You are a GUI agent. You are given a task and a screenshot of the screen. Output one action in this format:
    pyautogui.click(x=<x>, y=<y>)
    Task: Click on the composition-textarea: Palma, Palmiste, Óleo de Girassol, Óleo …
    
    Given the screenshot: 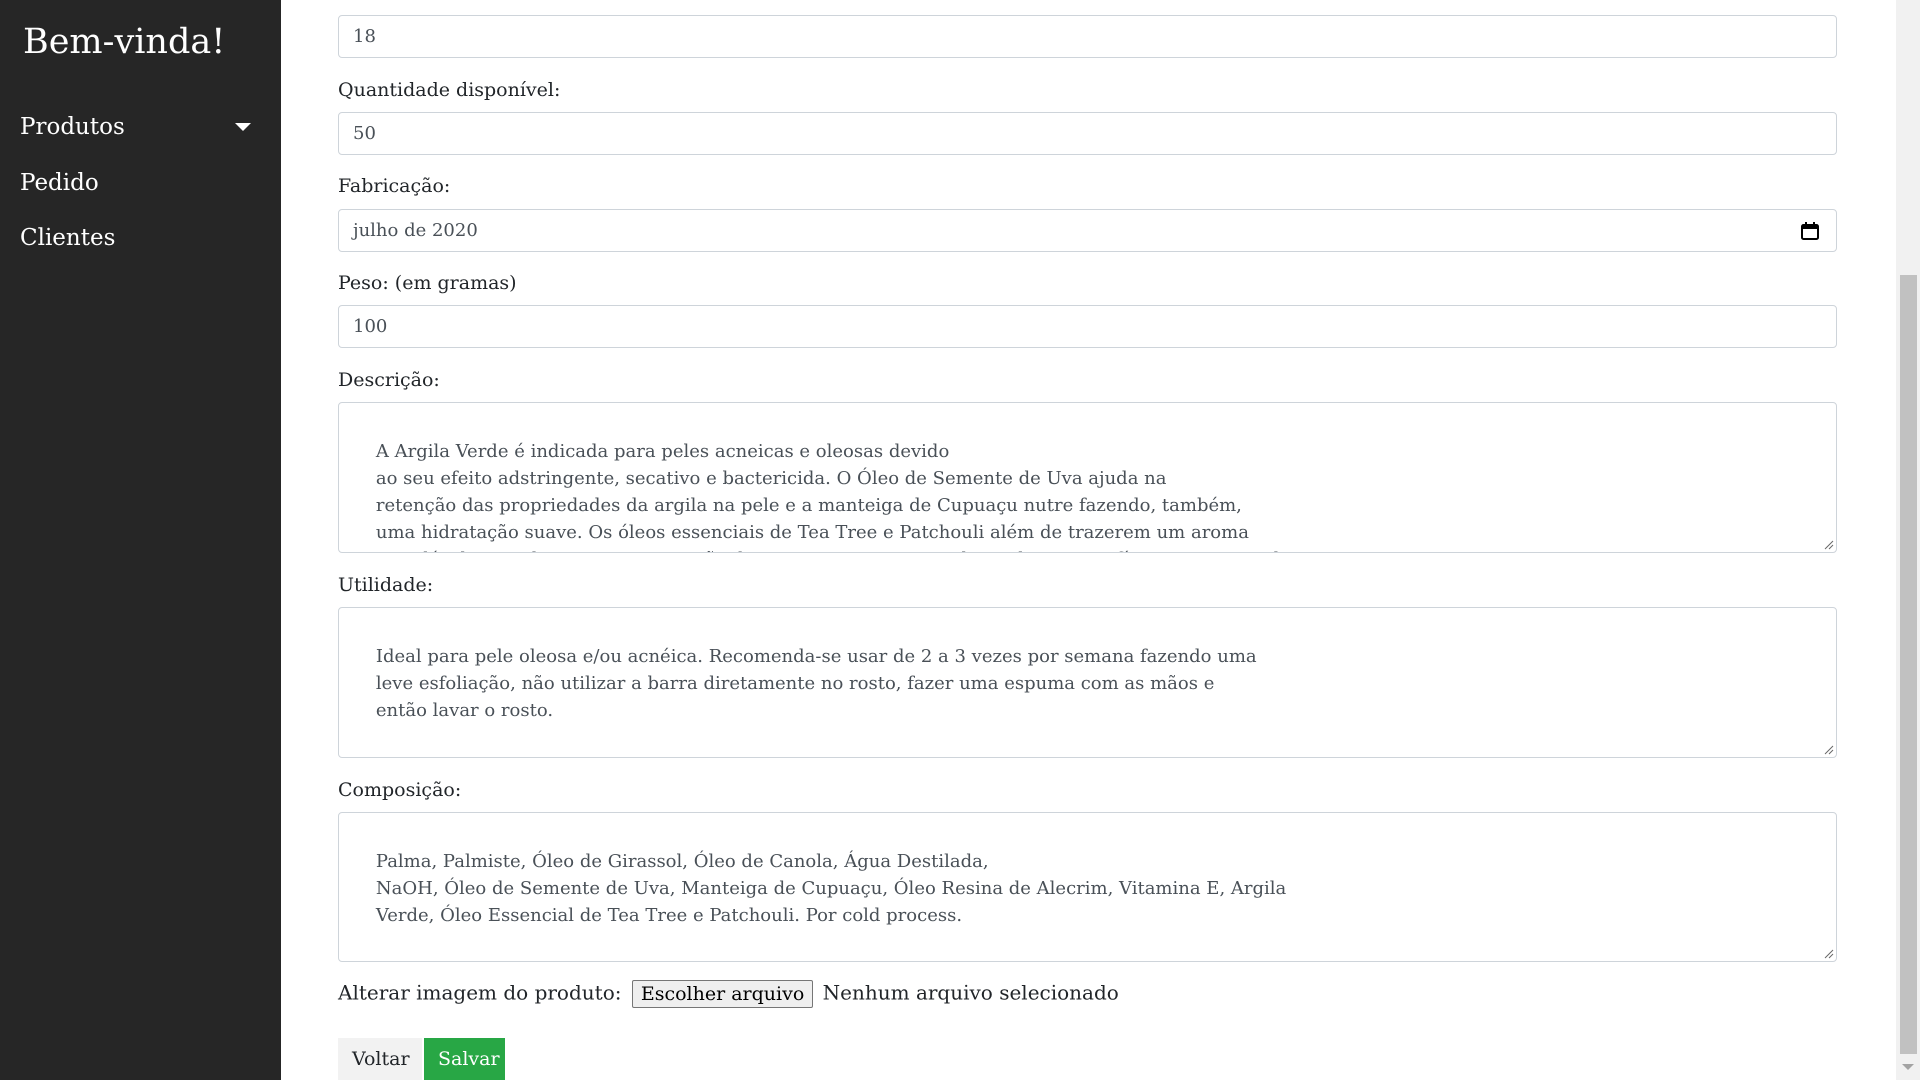 What is the action you would take?
    pyautogui.click(x=1087, y=887)
    